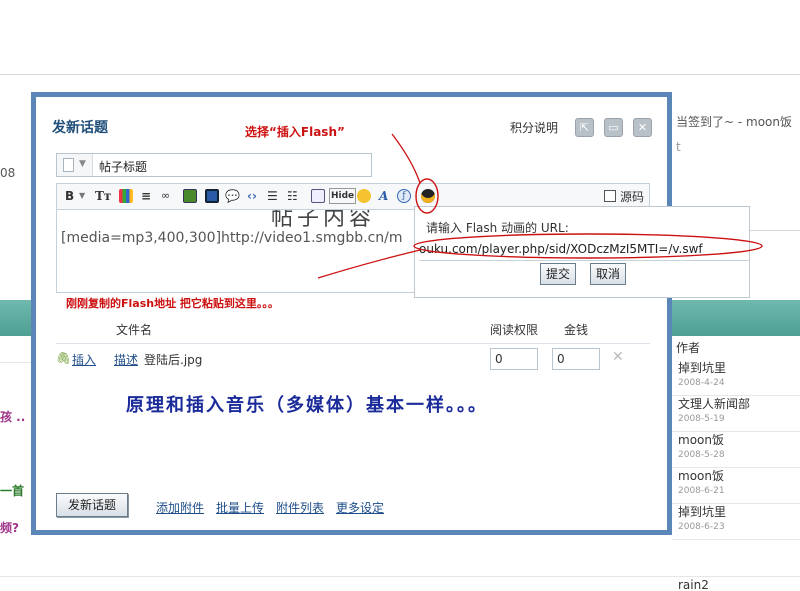  I want to click on maximize-icon: ▭, so click(613, 127).